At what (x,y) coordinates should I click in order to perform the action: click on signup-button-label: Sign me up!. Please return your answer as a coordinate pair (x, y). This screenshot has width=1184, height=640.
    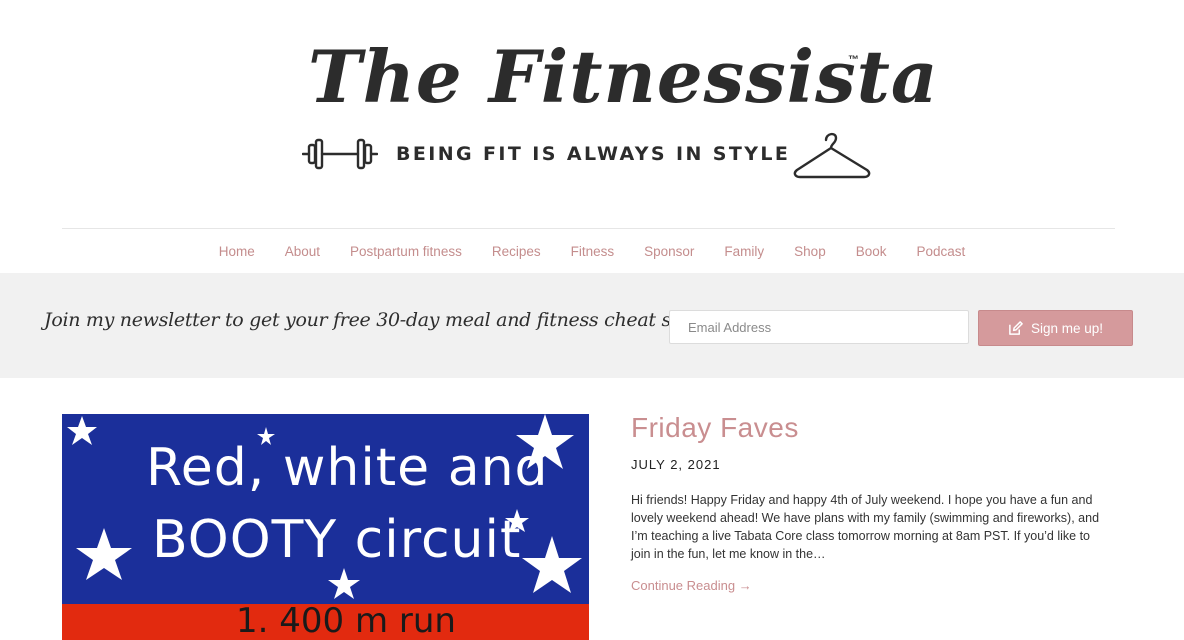
    Looking at the image, I should click on (1067, 328).